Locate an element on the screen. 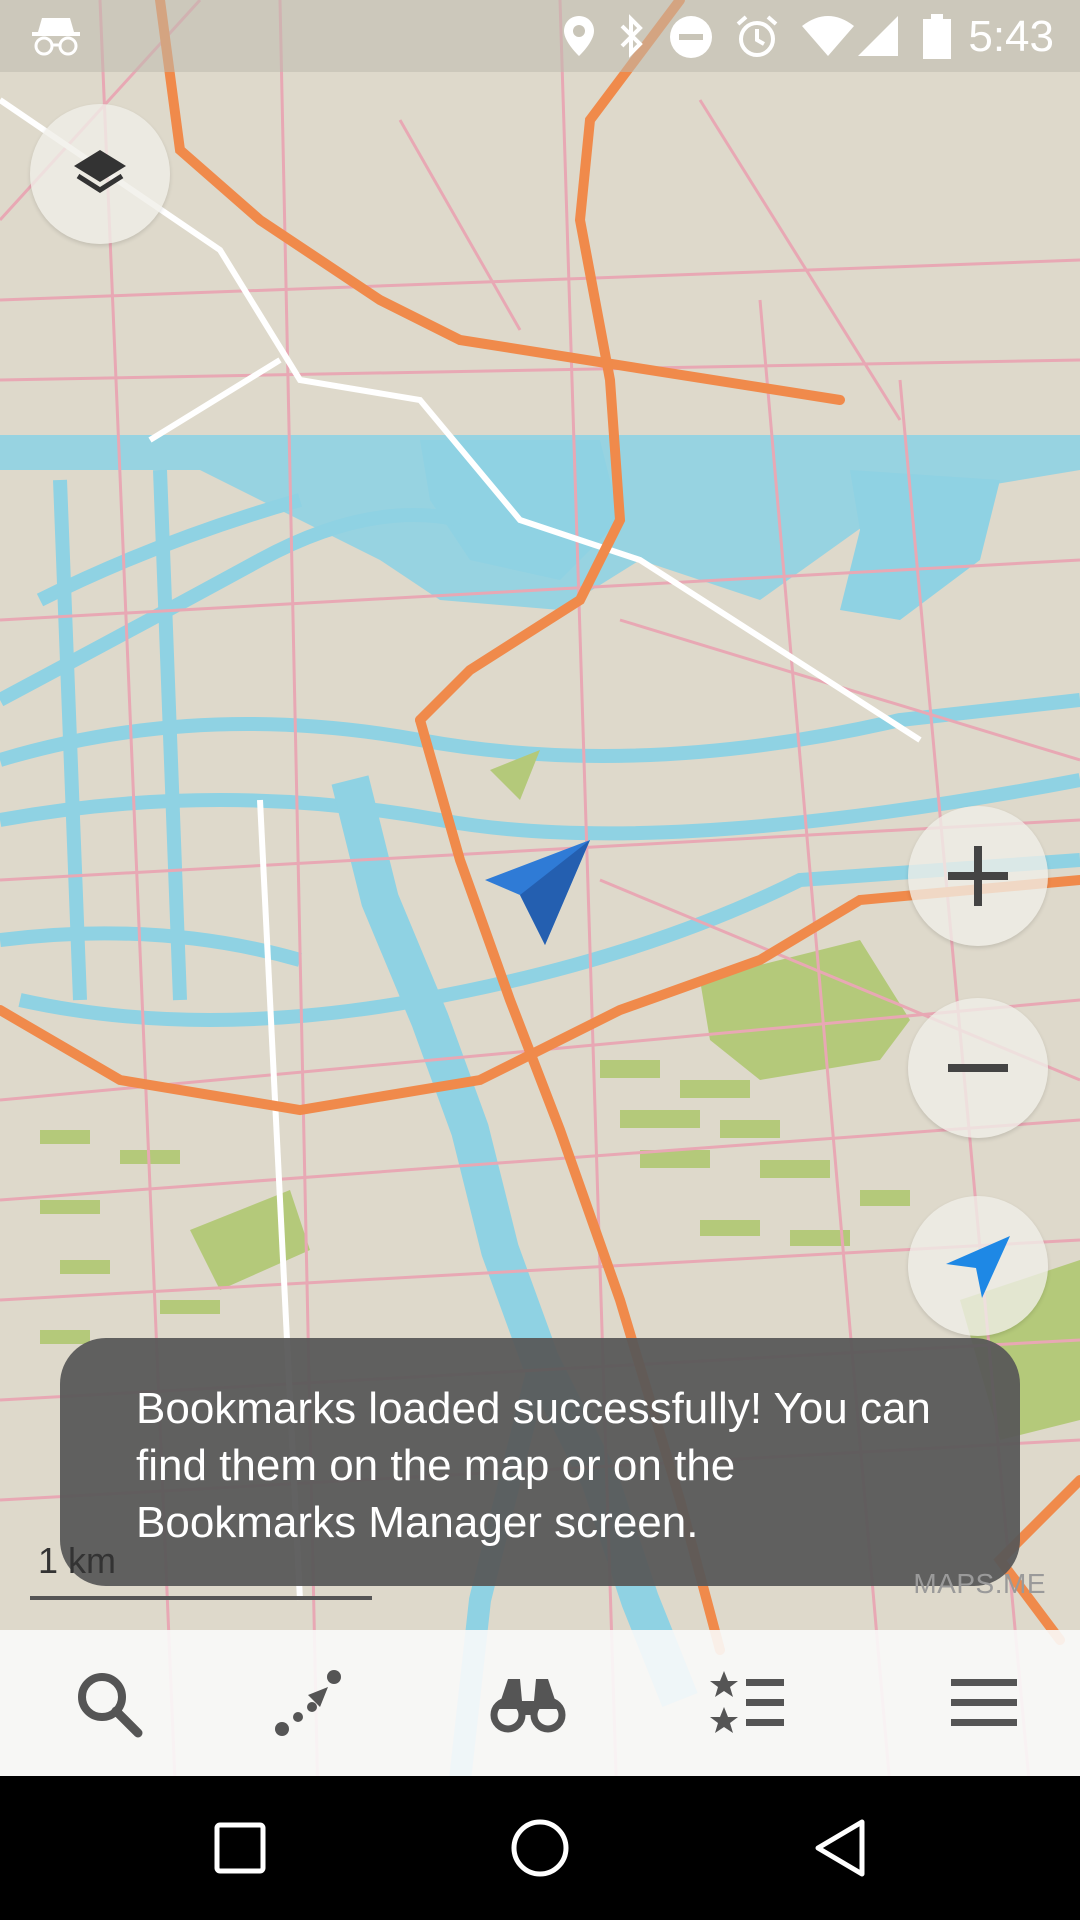  bottom-toolbar is located at coordinates (540, 1703).